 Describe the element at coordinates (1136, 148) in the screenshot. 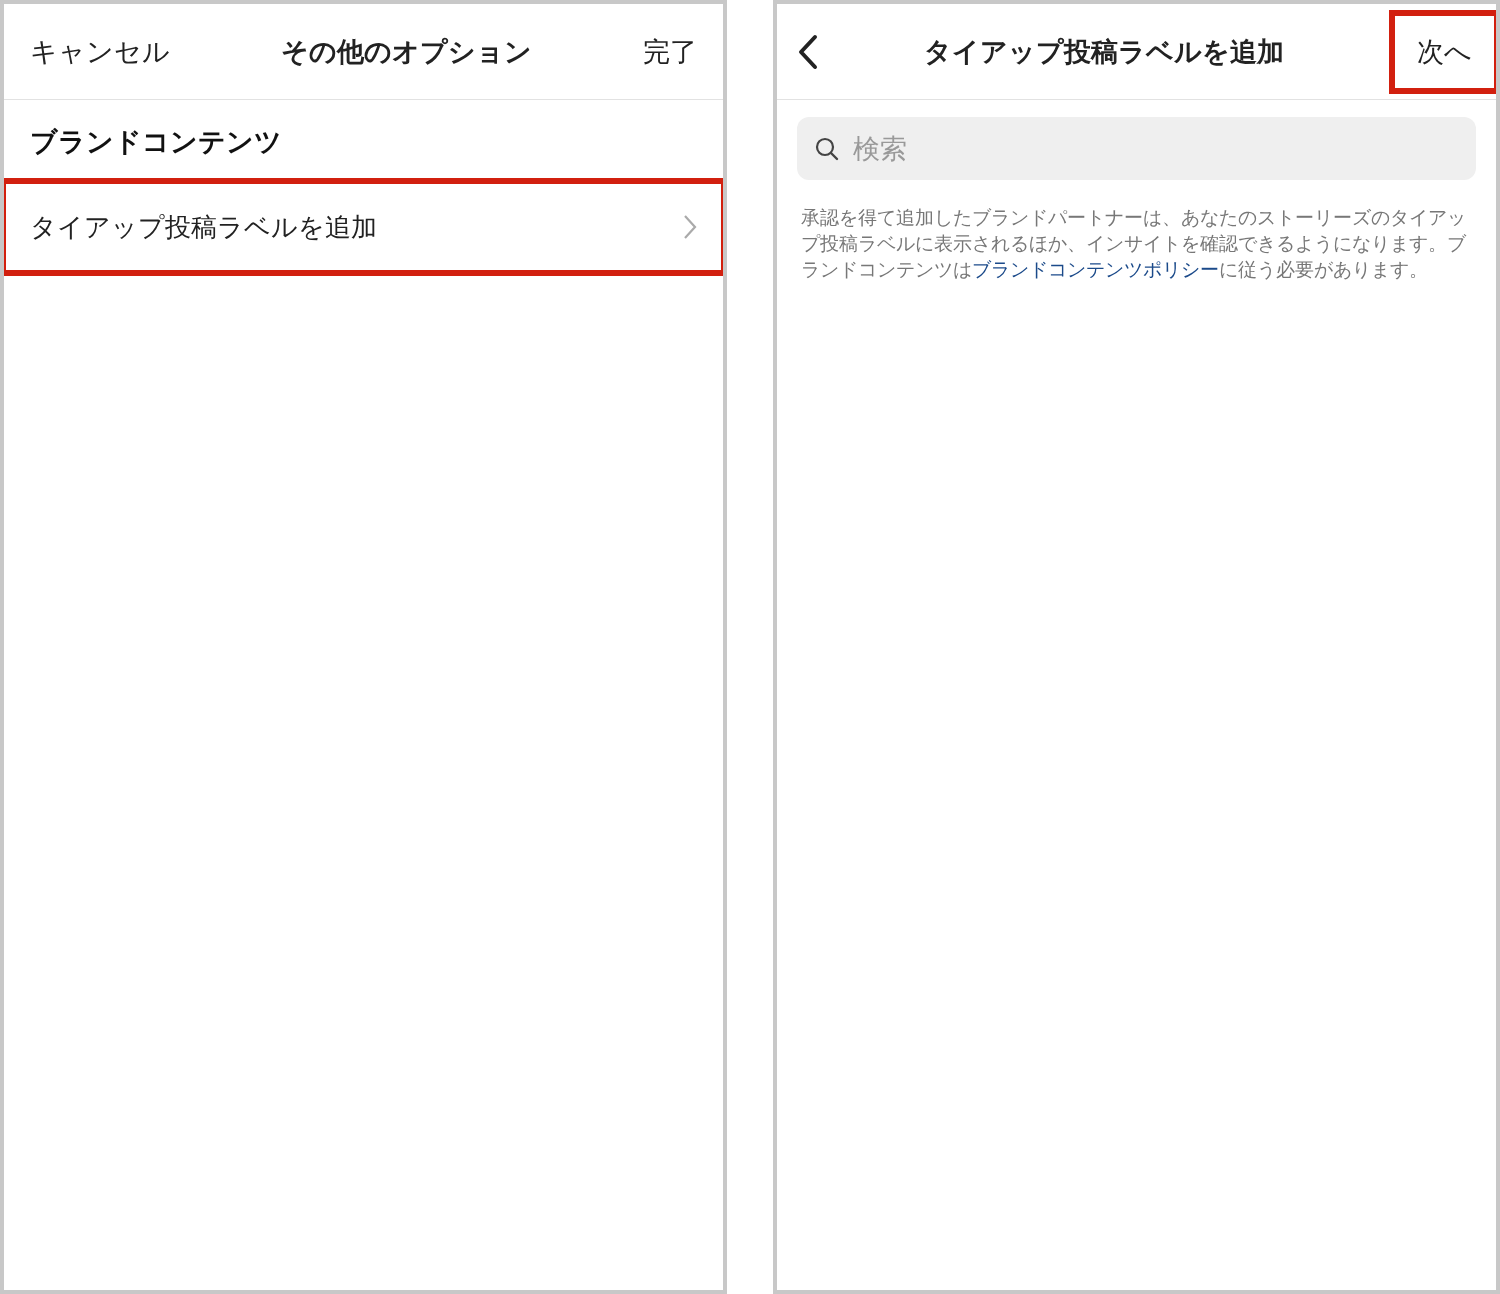

I see `search-field: 検索` at that location.